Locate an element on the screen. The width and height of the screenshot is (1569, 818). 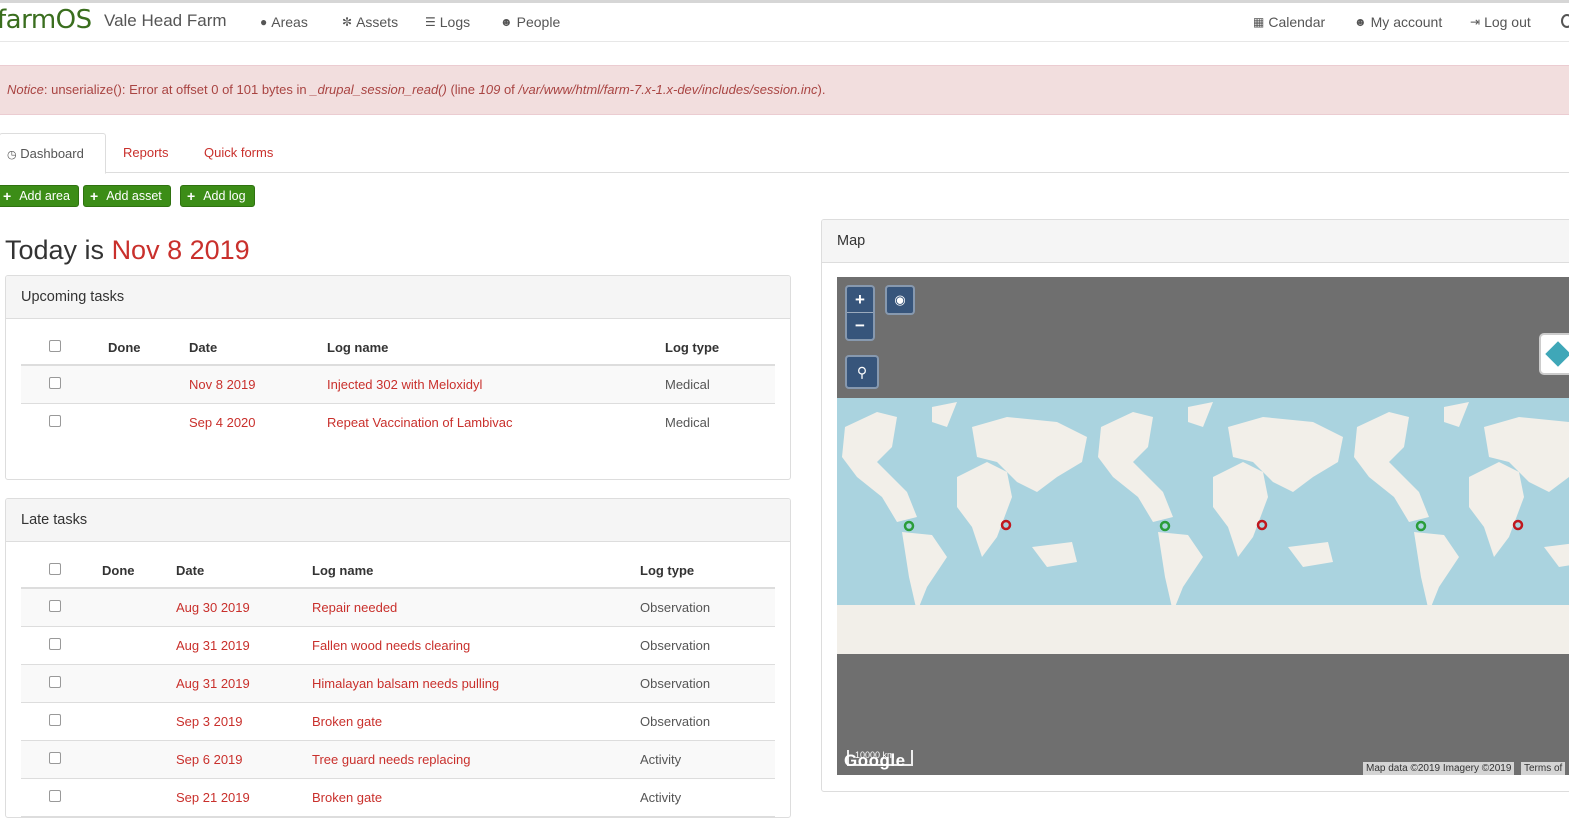
nav-logs: ☰ Logs is located at coordinates (447, 22).